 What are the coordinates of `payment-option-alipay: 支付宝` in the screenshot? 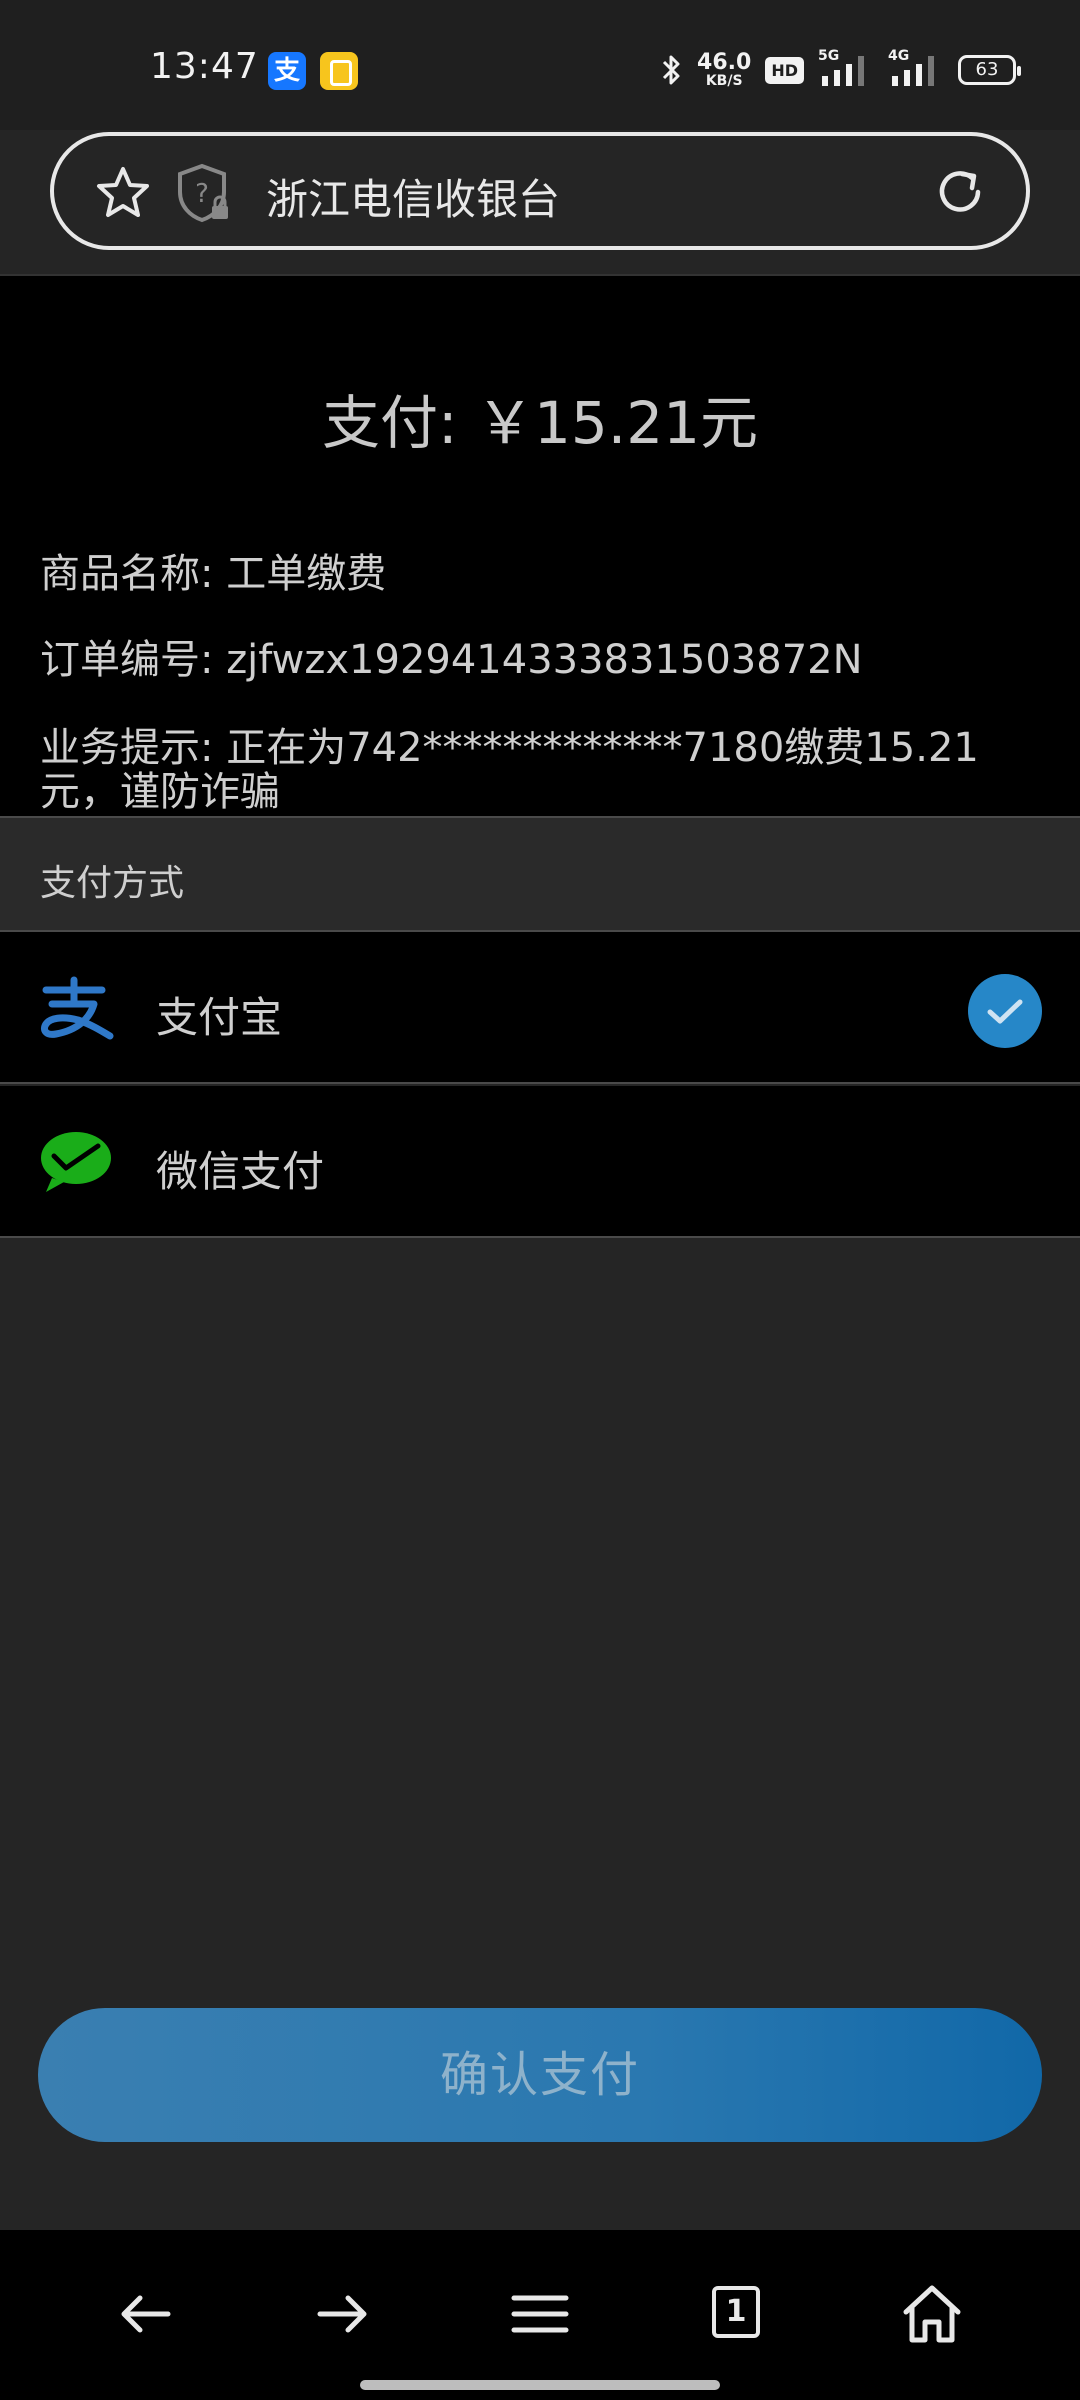 It's located at (540, 1008).